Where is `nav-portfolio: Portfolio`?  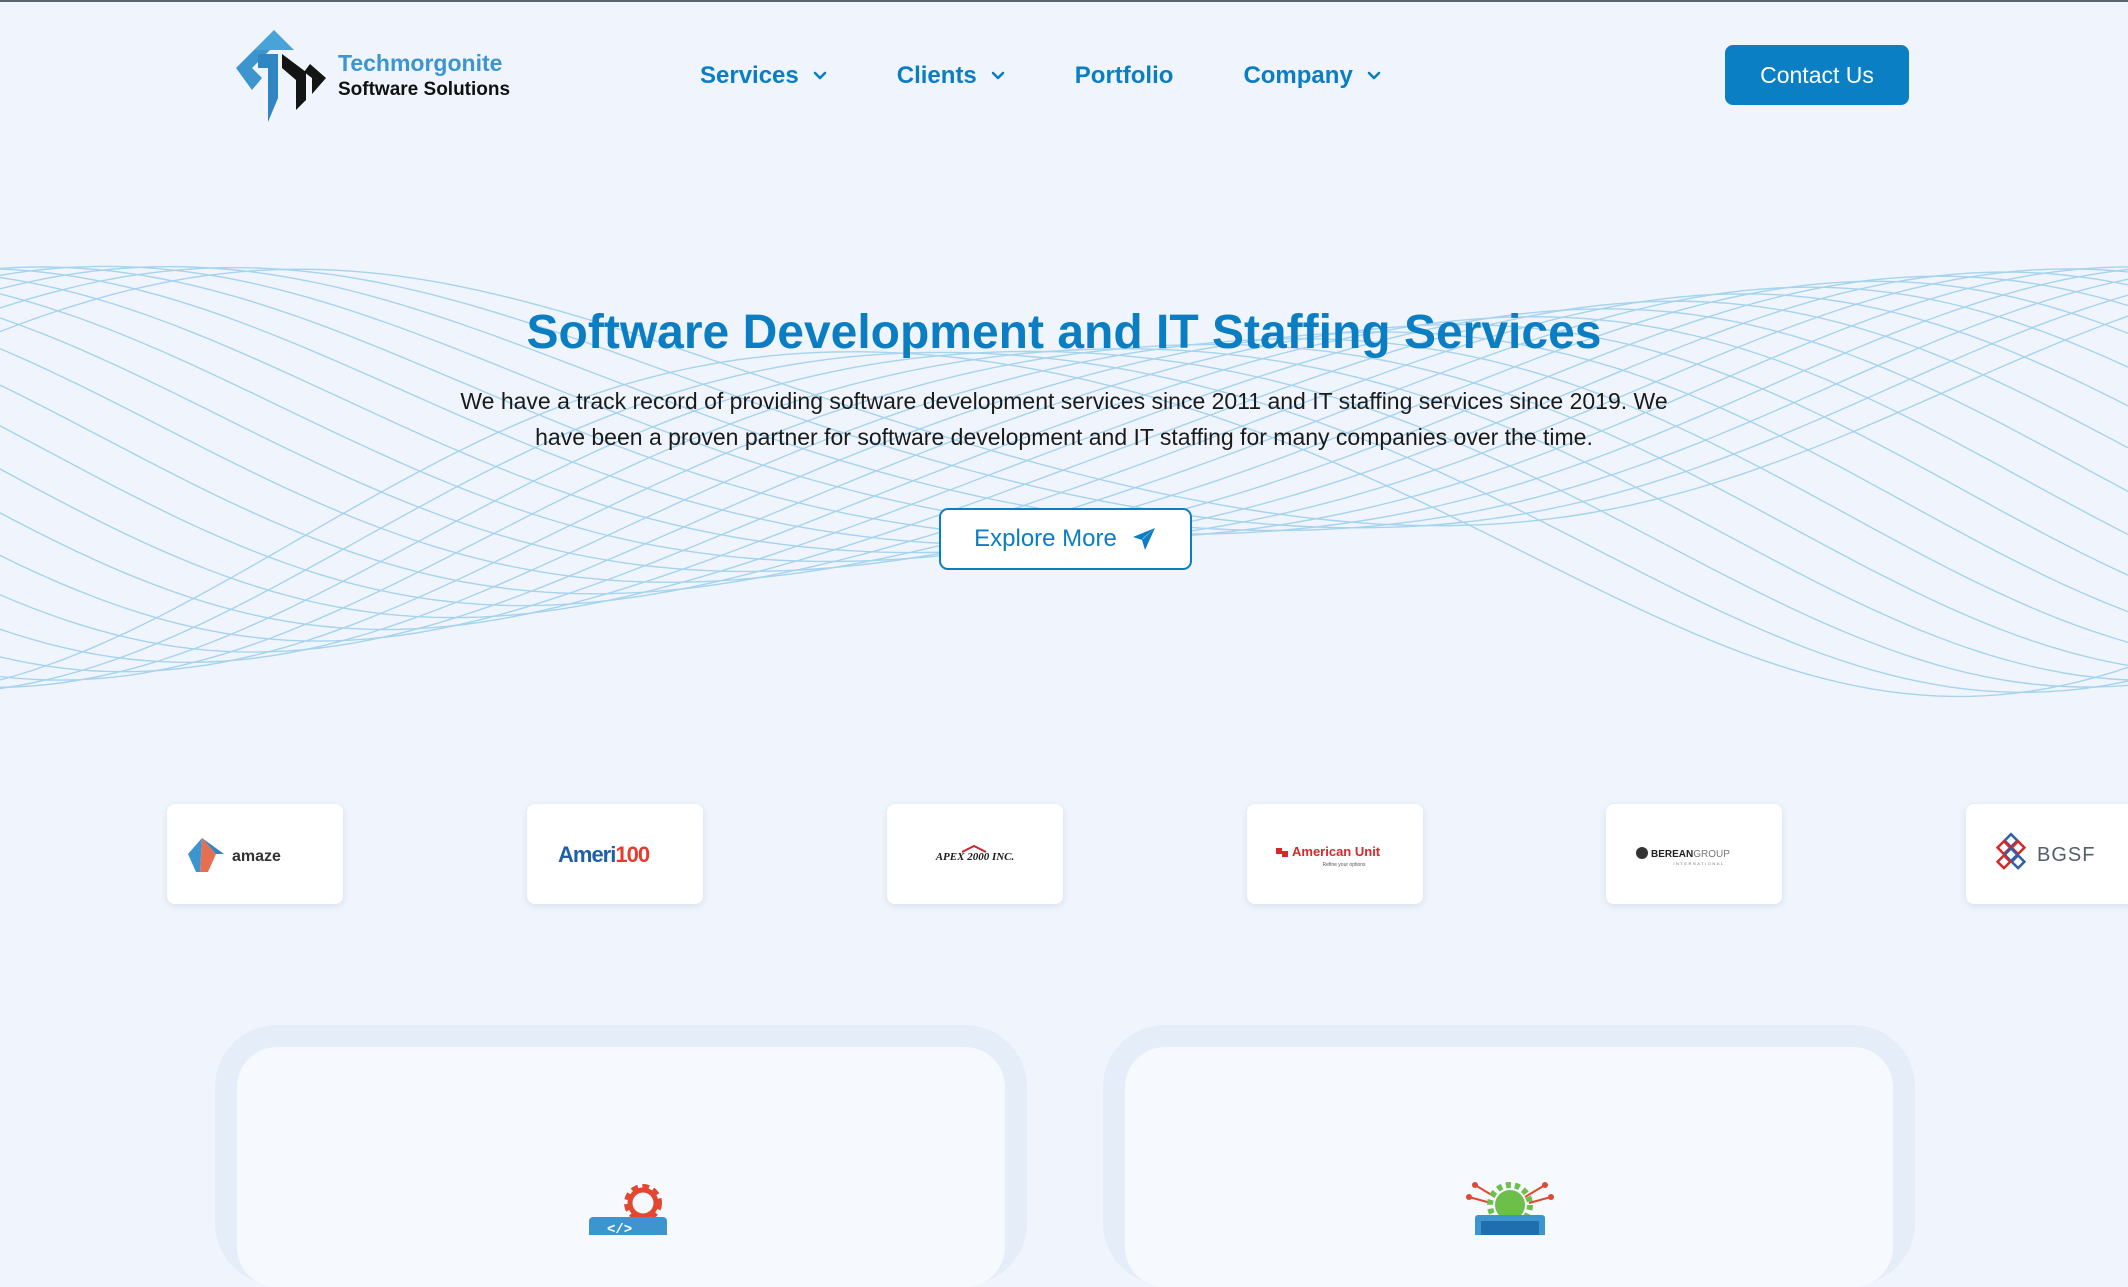
nav-portfolio: Portfolio is located at coordinates (1124, 76).